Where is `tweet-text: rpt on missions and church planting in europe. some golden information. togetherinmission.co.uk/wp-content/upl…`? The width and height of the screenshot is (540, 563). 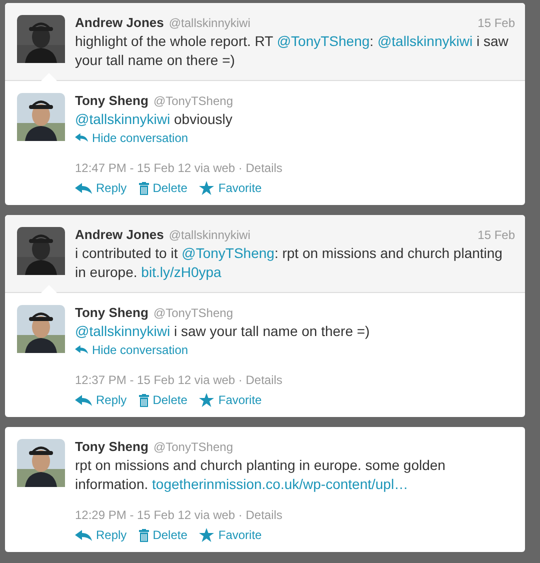 tweet-text: rpt on missions and church planting in europe. some golden information. togetherinmission.co.uk/wp-content/upl… is located at coordinates (260, 475).